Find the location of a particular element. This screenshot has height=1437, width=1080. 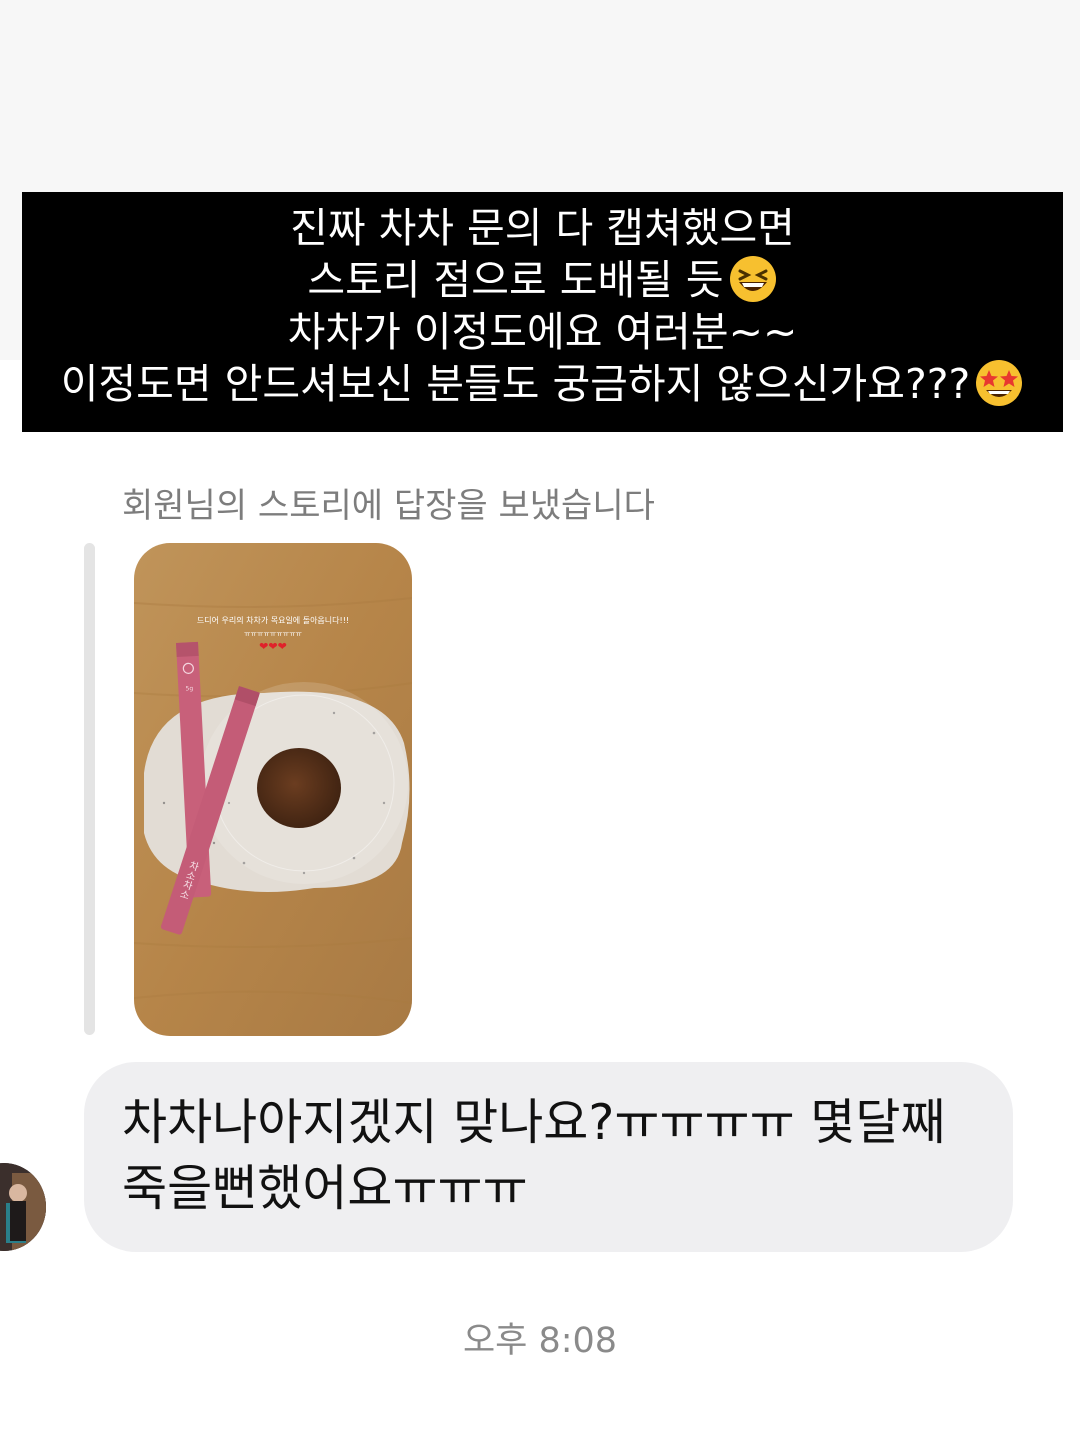

message-bubble: 차차나아지겠지 맞나요?ㅠㅠㅠㅠ 몇달째 죽을뻔했어요ㅠㅠㅠ is located at coordinates (548, 1157).